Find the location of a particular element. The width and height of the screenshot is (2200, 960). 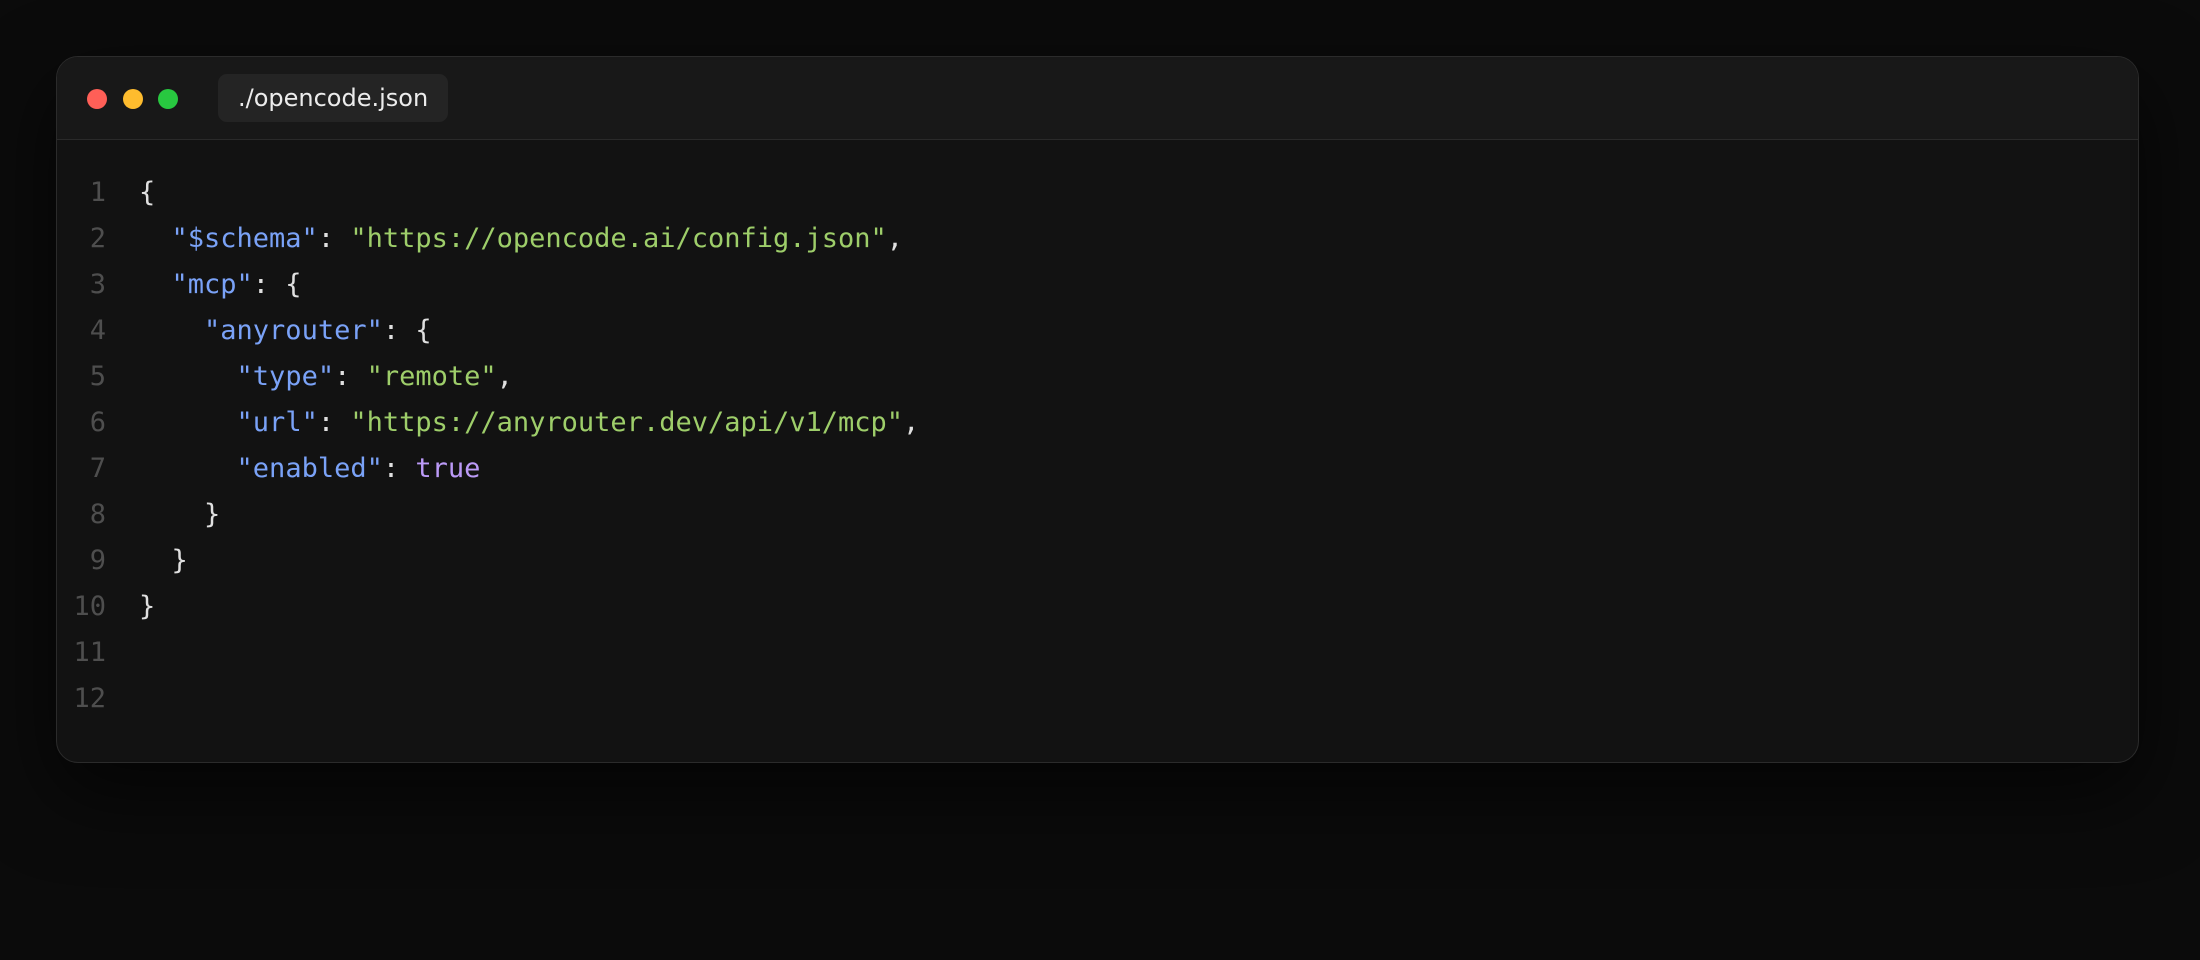

line-content: "enabled": true is located at coordinates (310, 469).